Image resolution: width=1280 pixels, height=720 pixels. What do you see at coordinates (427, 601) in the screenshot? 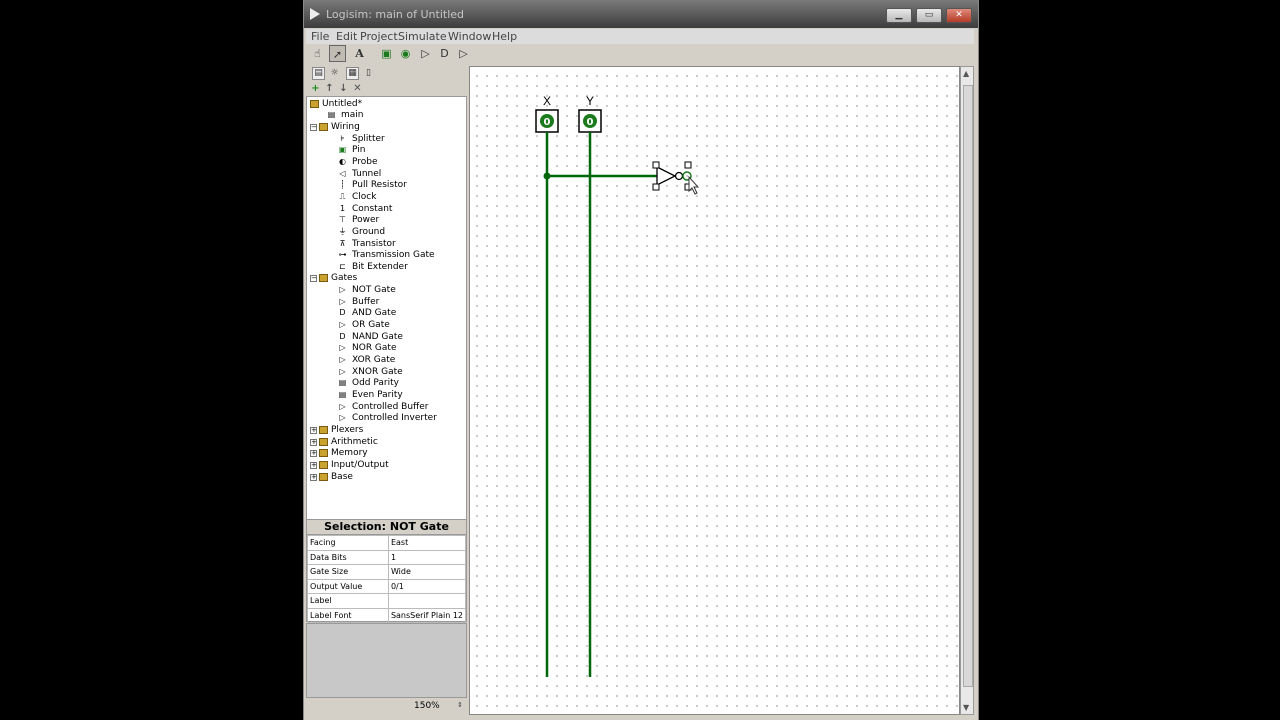
I see `attribute-value` at bounding box center [427, 601].